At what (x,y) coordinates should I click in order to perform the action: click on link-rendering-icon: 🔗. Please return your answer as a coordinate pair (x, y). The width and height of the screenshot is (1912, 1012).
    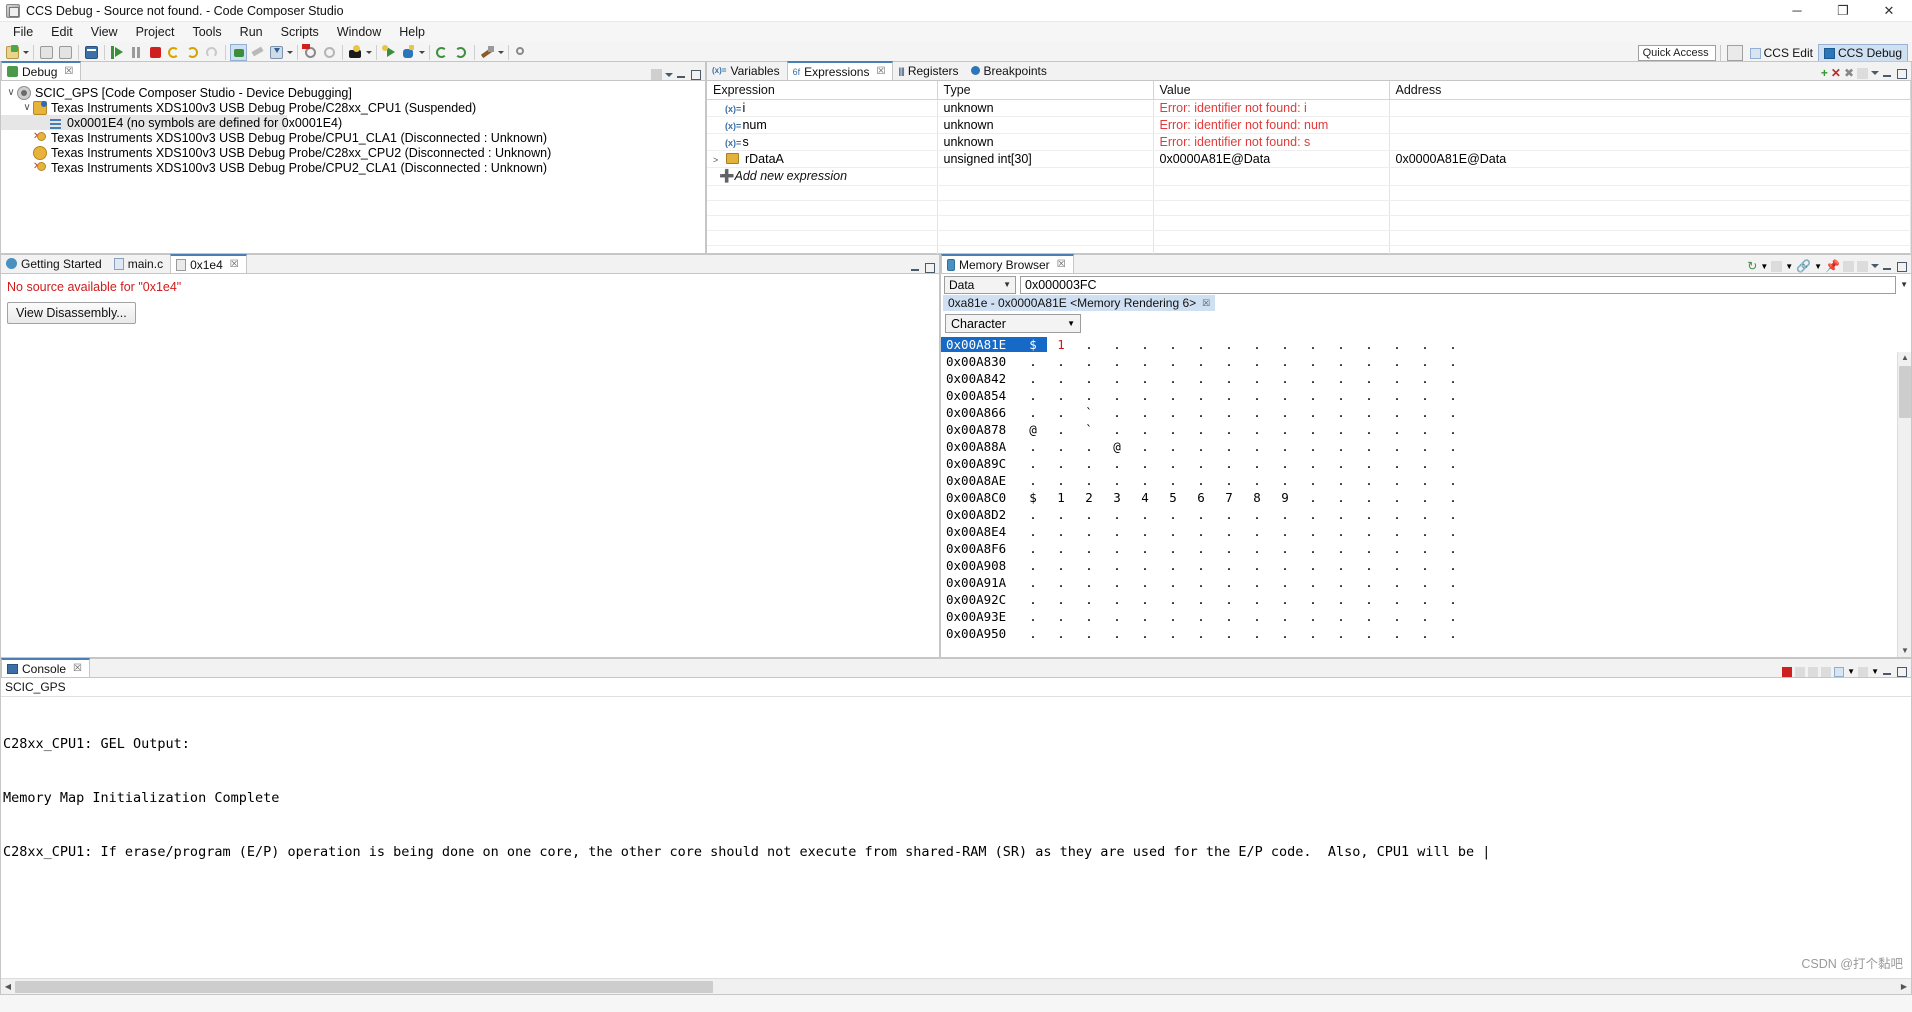
    Looking at the image, I should click on (1803, 266).